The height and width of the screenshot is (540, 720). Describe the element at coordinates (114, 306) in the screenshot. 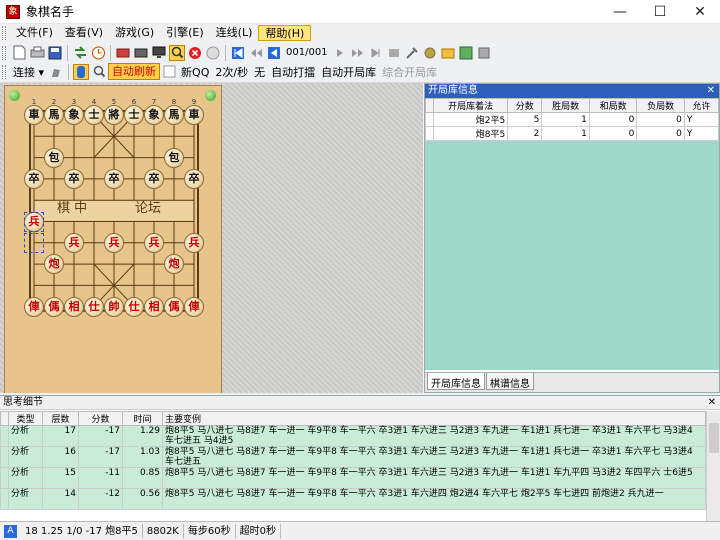

I see `red-piece: 帥` at that location.